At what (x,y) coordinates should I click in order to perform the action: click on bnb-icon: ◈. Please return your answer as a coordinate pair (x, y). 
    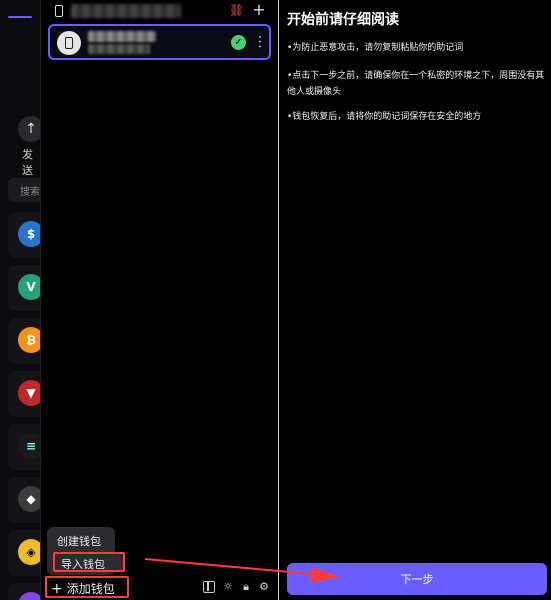
    Looking at the image, I should click on (29, 552).